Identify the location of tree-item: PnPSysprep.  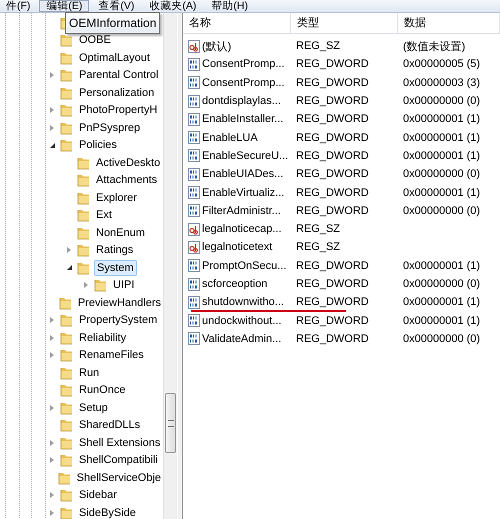
(109, 128).